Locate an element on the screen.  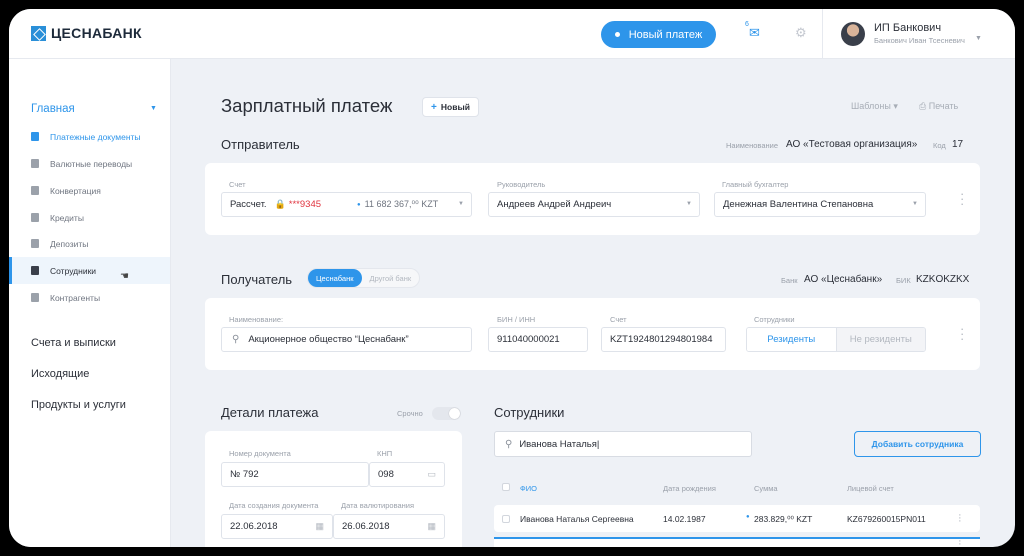
nonresidents-option: Не резиденты is located at coordinates (880, 339).